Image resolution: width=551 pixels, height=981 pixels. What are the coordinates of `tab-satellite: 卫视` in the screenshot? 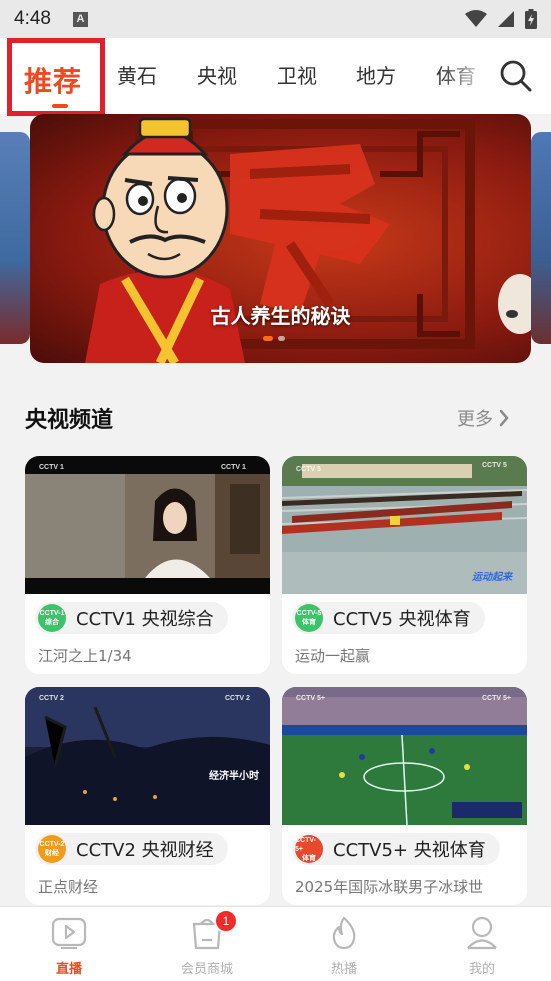 It's located at (297, 74).